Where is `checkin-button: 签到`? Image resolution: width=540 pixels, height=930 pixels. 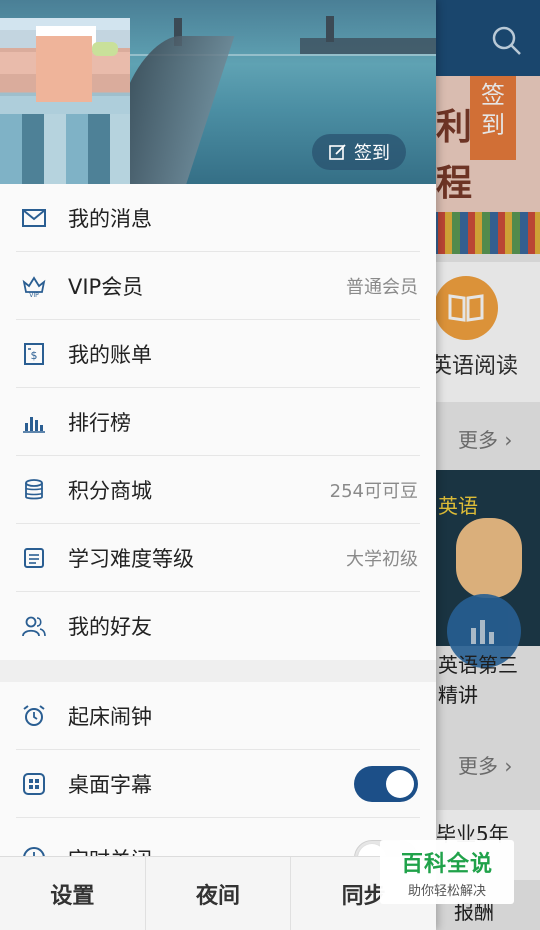
checkin-button: 签到 is located at coordinates (359, 152).